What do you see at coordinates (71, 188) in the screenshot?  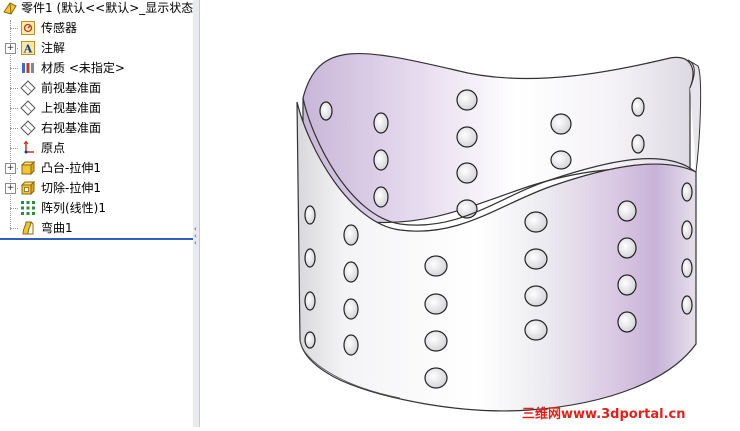 I see `tree-item-label: 切除-拉伸1` at bounding box center [71, 188].